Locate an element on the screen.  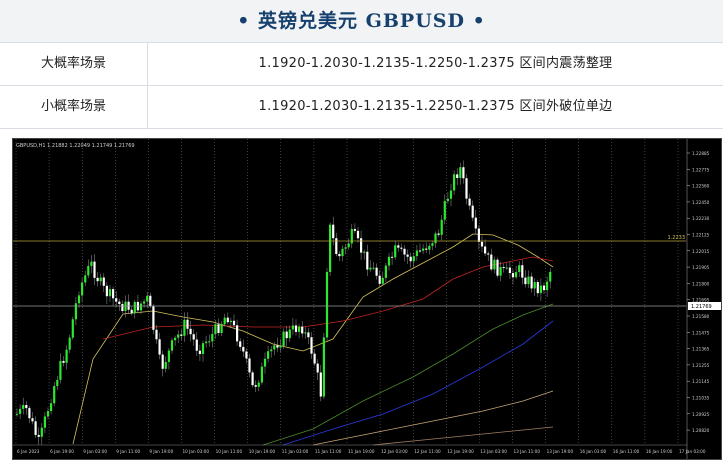
ma-tan1-line is located at coordinates (433, 418).